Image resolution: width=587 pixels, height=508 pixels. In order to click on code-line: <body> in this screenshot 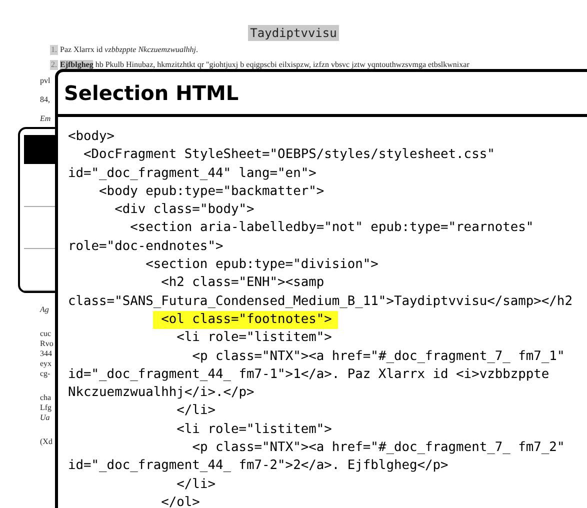, I will do `click(91, 137)`.